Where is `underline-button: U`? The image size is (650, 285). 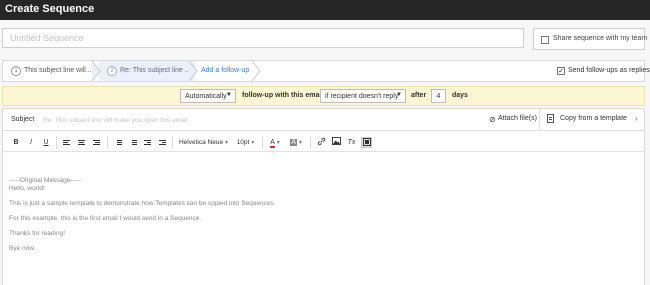 underline-button: U is located at coordinates (46, 142).